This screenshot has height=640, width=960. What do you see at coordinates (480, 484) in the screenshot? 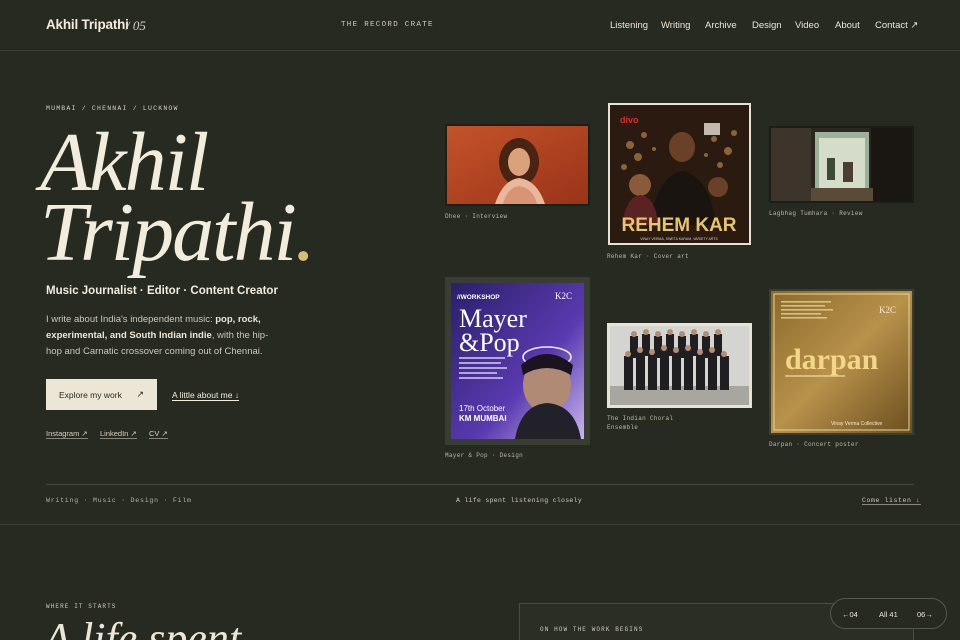
I see `divider-band` at bounding box center [480, 484].